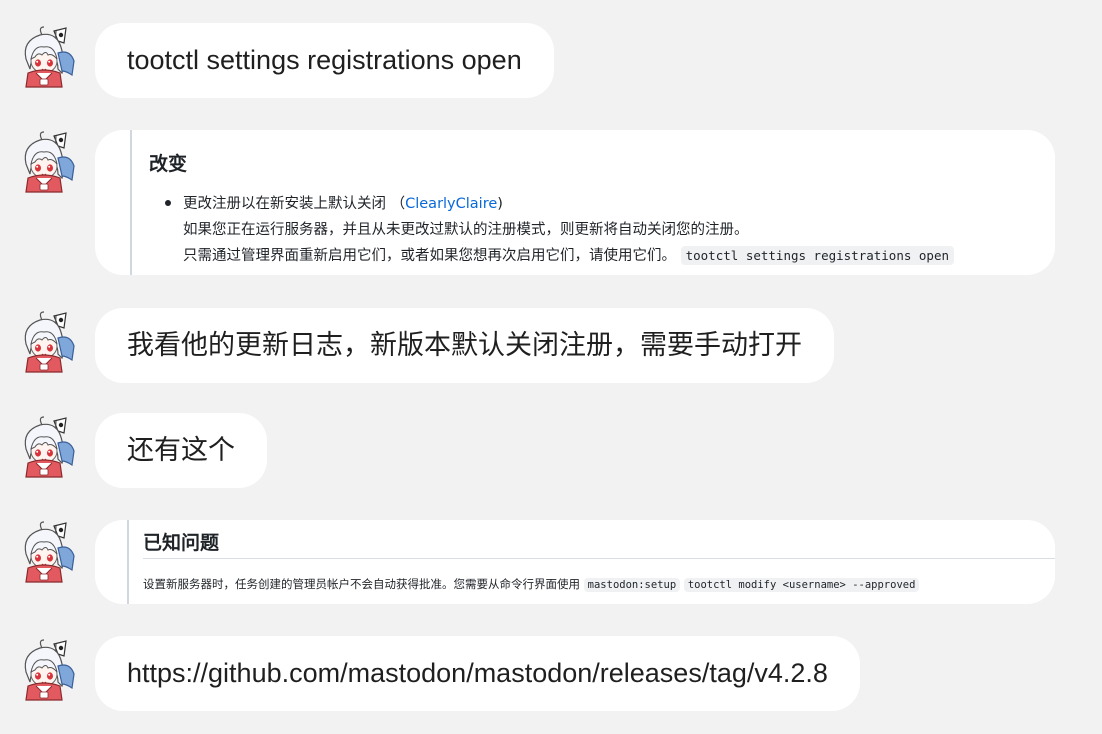  I want to click on changelog-line: 如果您正在运行服务器，并且从未更改过默认的注册模式，则更新将自动关闭您的注册。, so click(466, 230).